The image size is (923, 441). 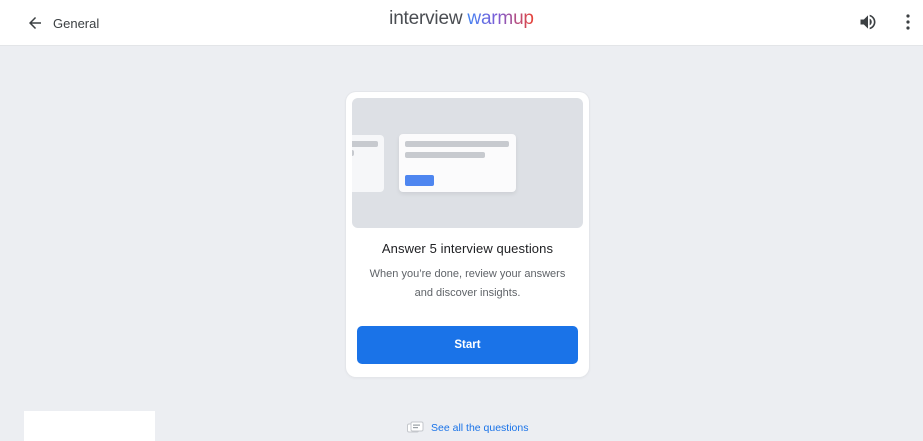 What do you see at coordinates (89, 426) in the screenshot?
I see `bottom-left-panel` at bounding box center [89, 426].